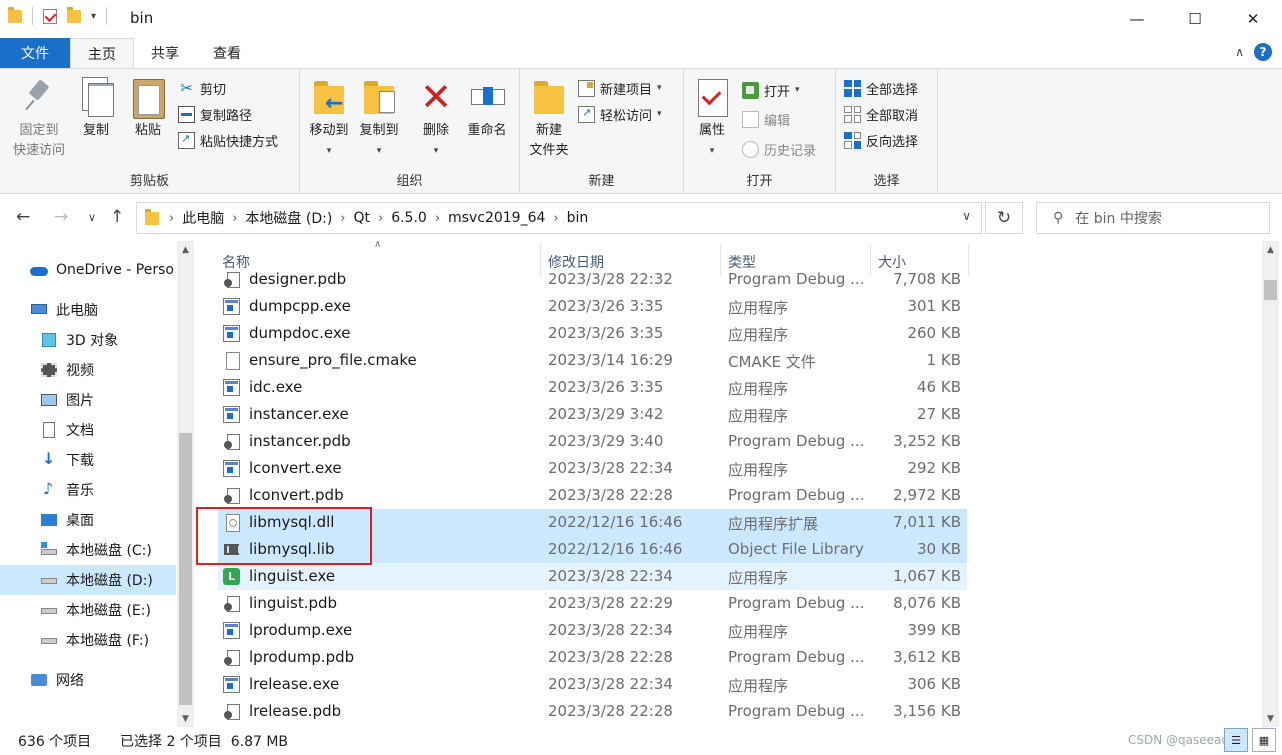 The height and width of the screenshot is (755, 1282). Describe the element at coordinates (968, 260) in the screenshot. I see `column-divider` at that location.